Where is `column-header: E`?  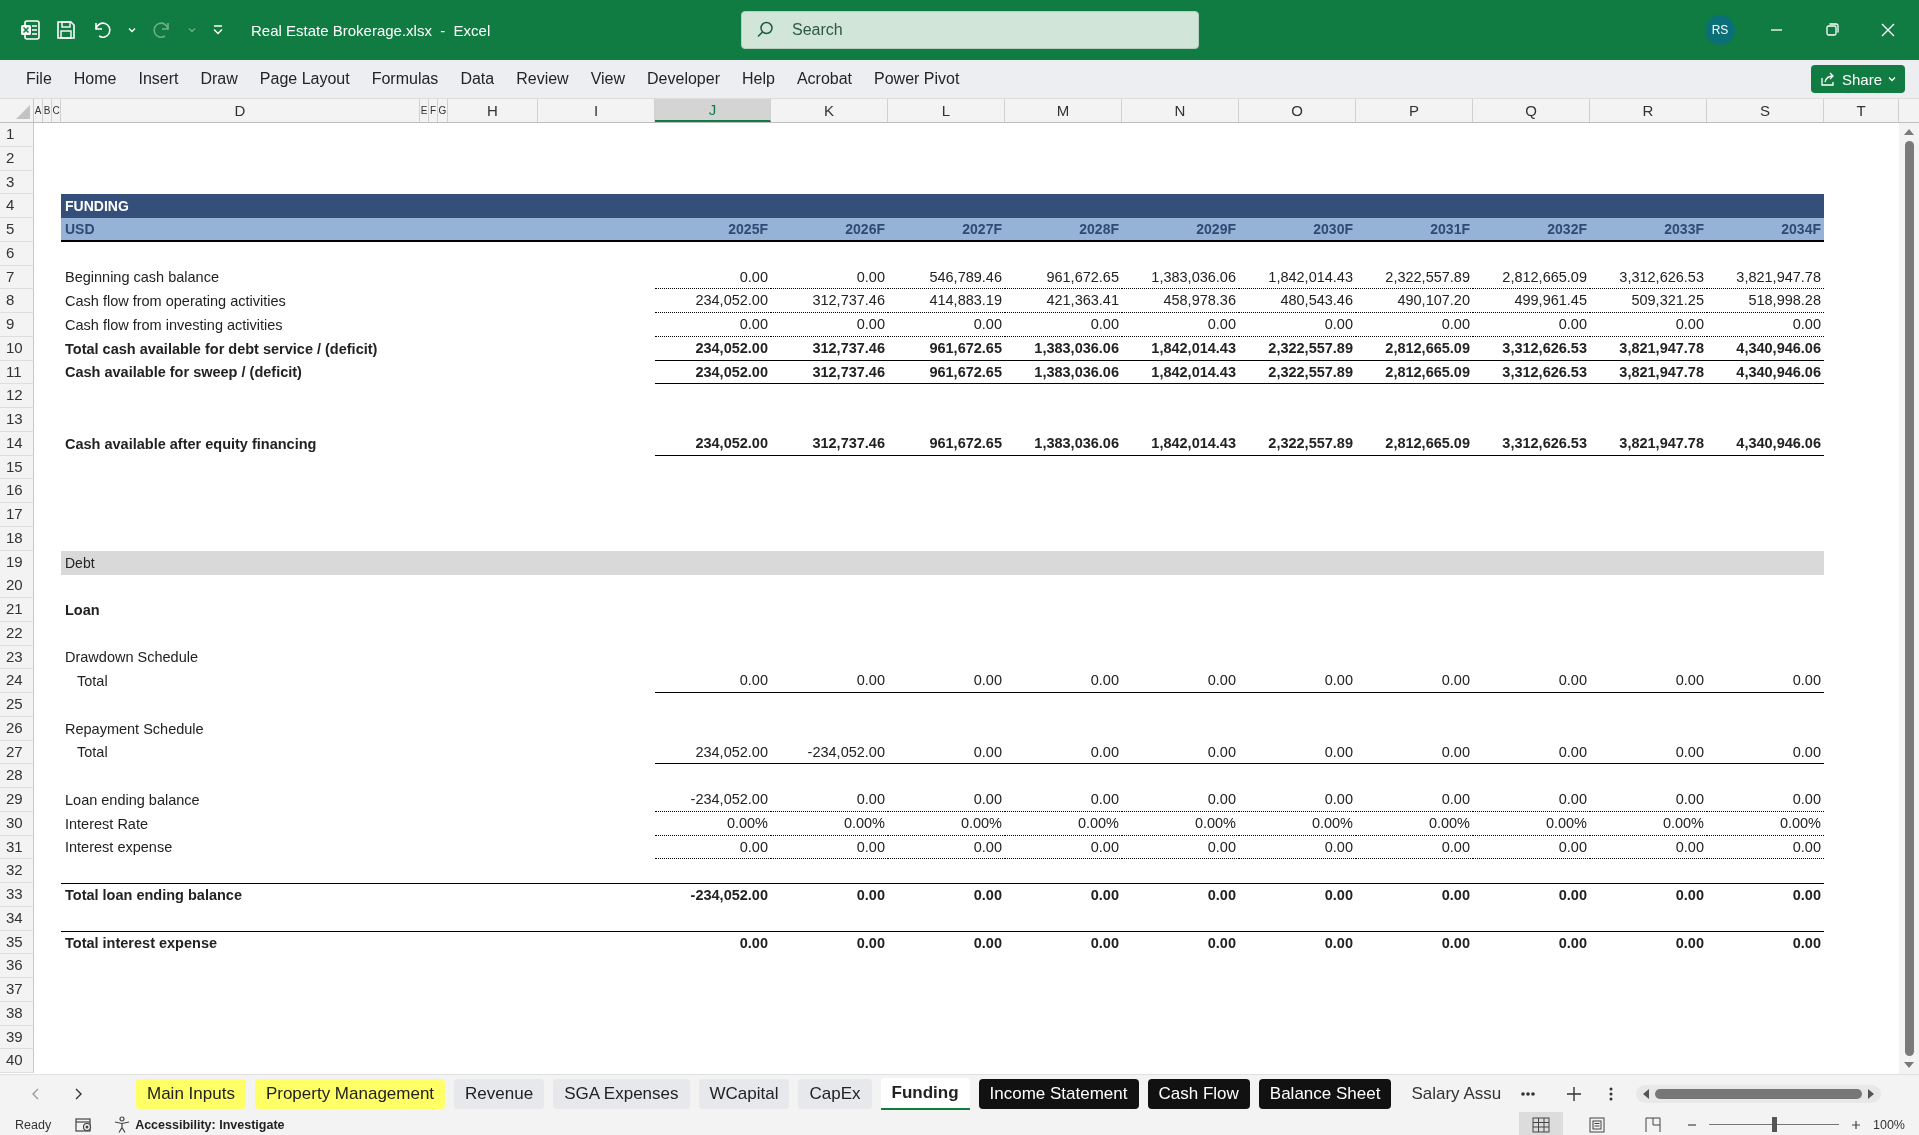 column-header: E is located at coordinates (424, 110).